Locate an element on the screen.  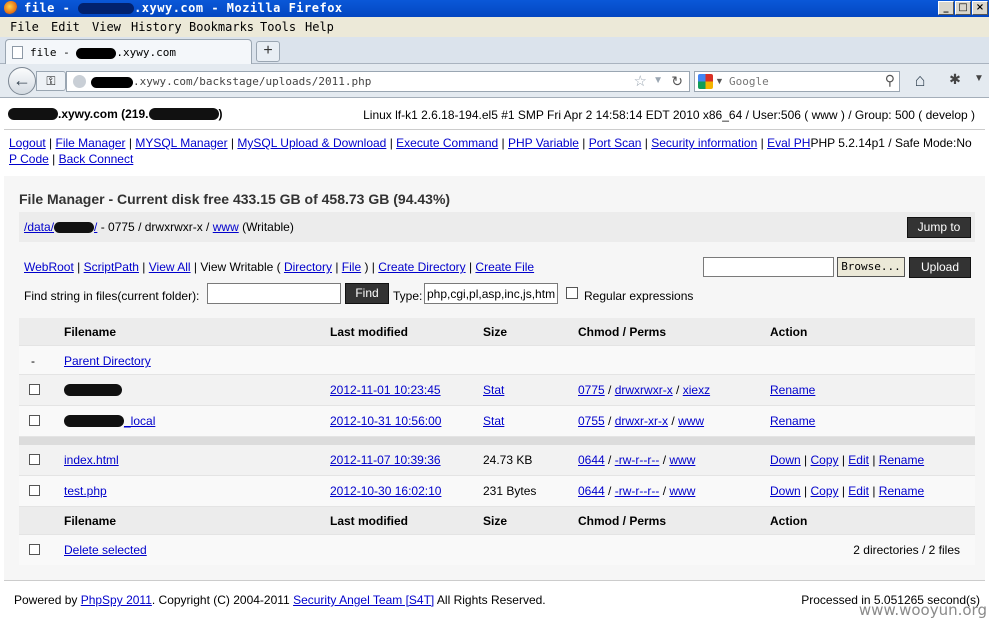
modified-link: 2012-10-31 10:56:00 is located at coordinates (385, 421).